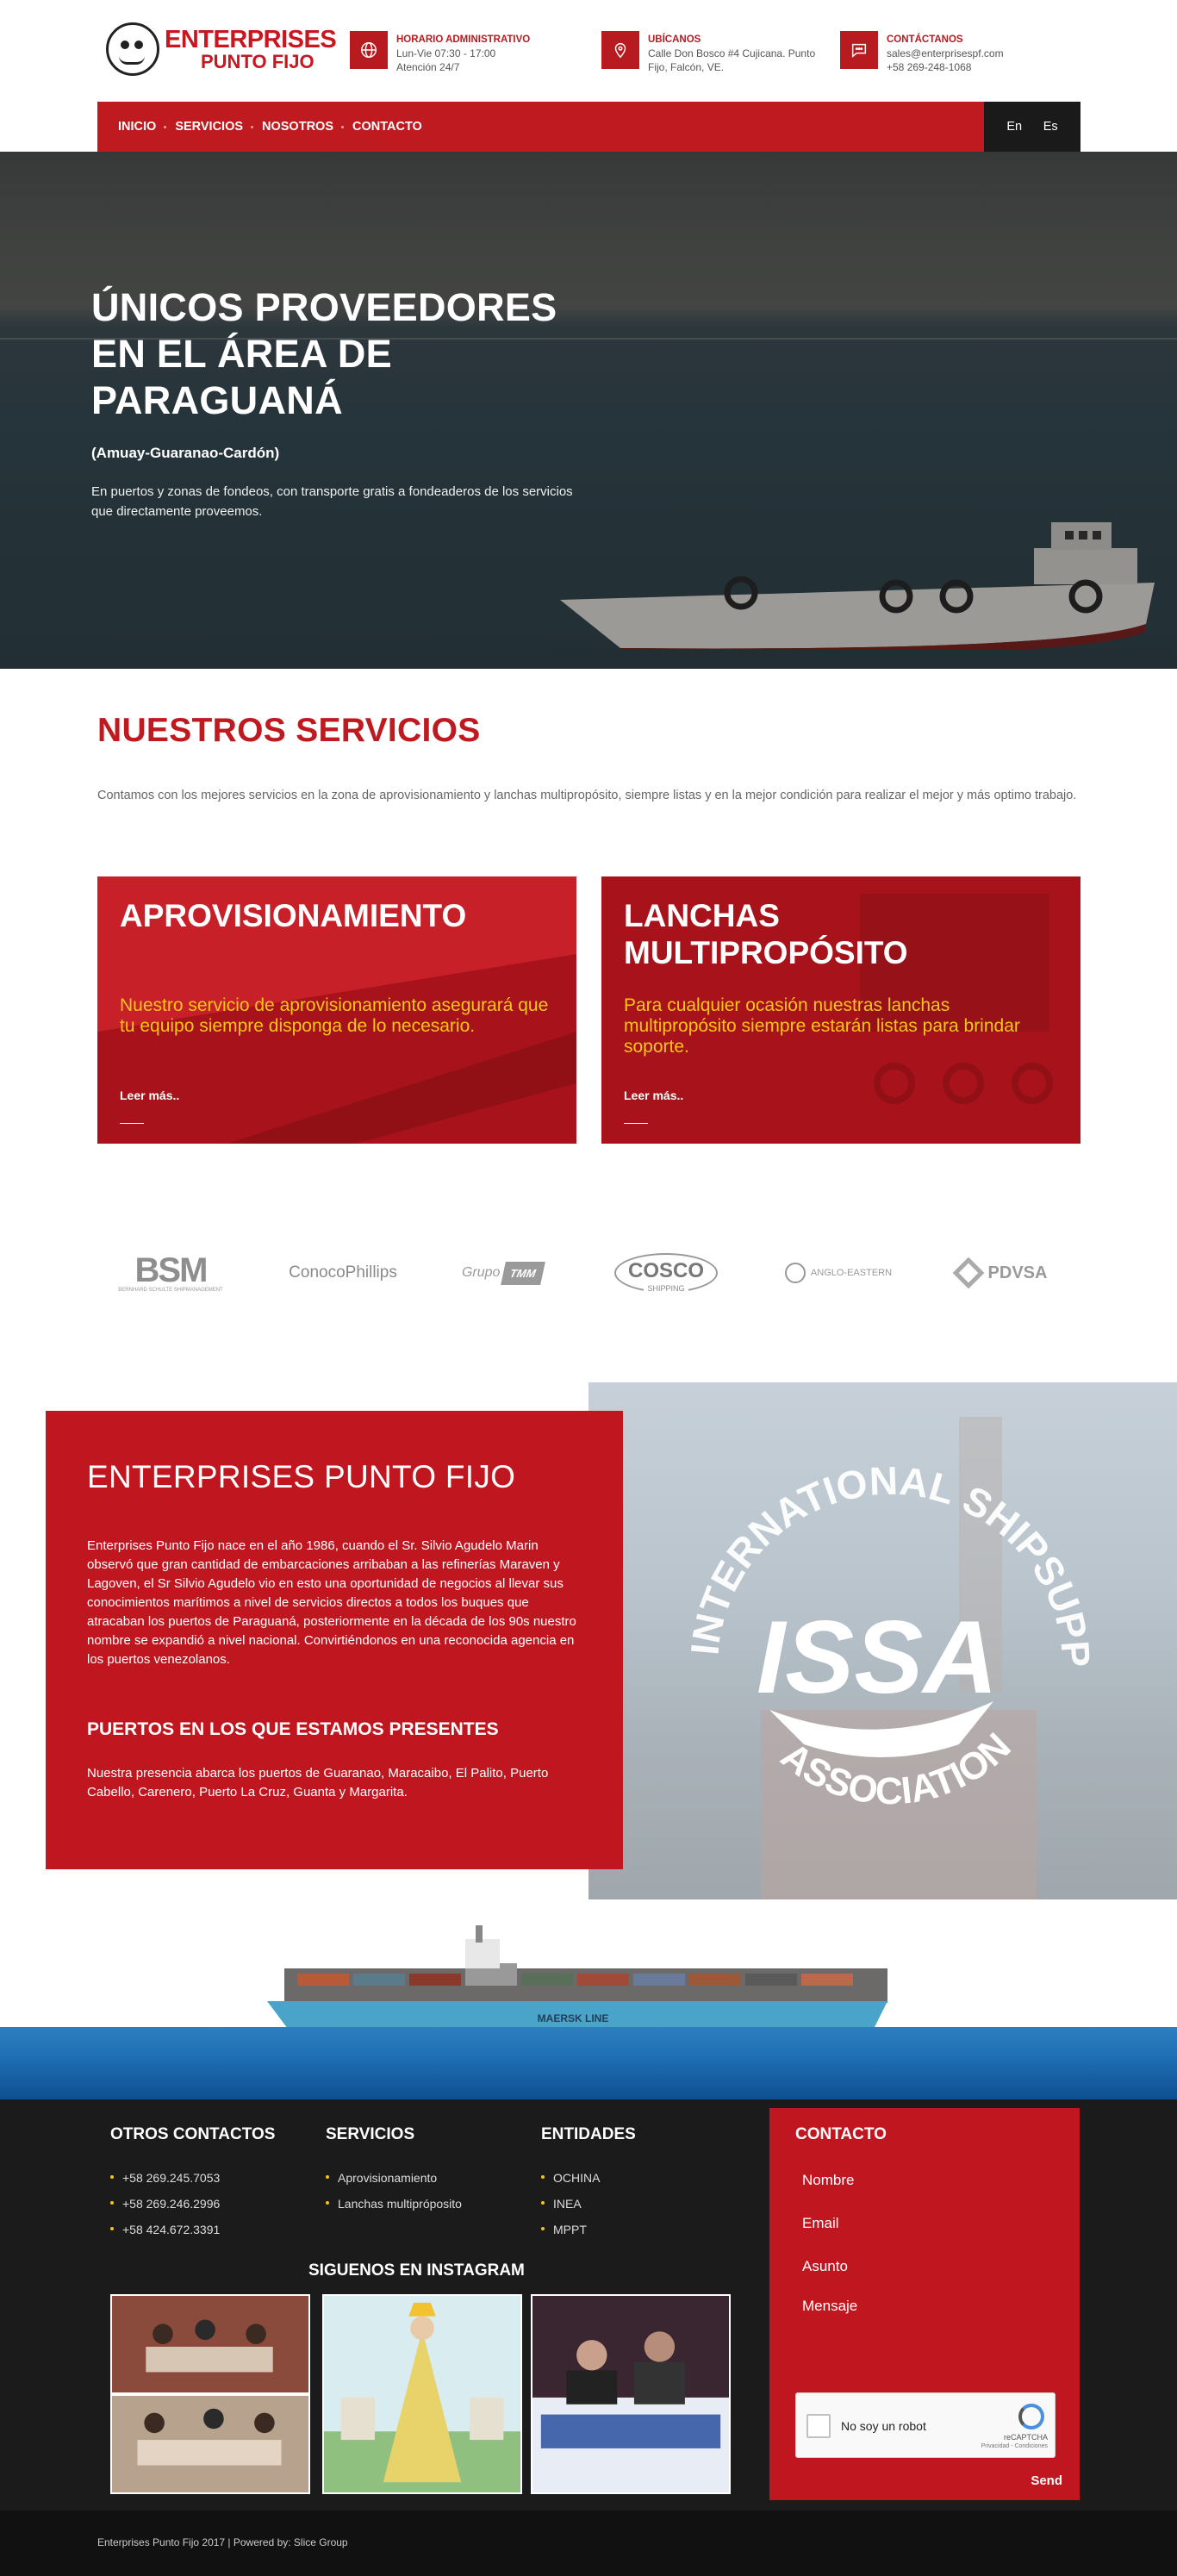  I want to click on partner-logo-bsm: BSM BERNHARD SCHULTE SHIPMANAGEMENT, so click(171, 1273).